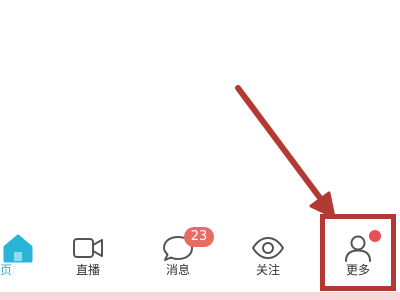 The image size is (400, 300). Describe the element at coordinates (88, 248) in the screenshot. I see `video-camera-icon` at that location.